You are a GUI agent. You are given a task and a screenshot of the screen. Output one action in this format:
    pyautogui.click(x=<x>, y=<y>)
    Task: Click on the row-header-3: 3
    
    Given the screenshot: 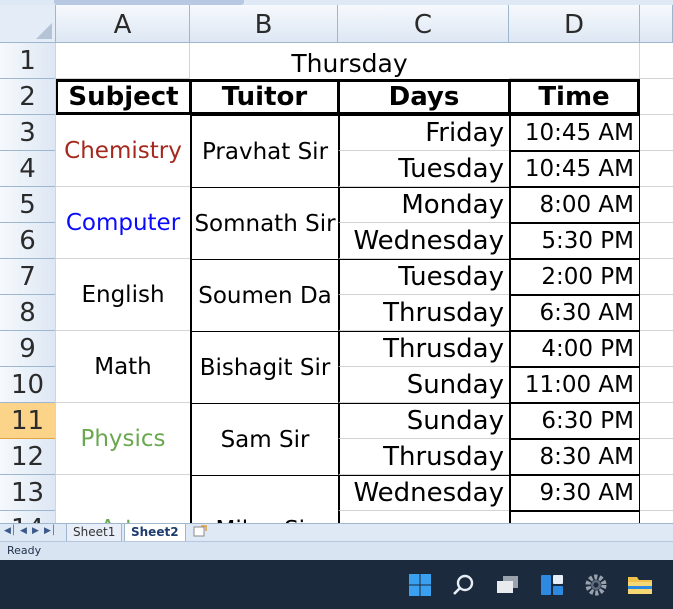 What is the action you would take?
    pyautogui.click(x=28, y=133)
    